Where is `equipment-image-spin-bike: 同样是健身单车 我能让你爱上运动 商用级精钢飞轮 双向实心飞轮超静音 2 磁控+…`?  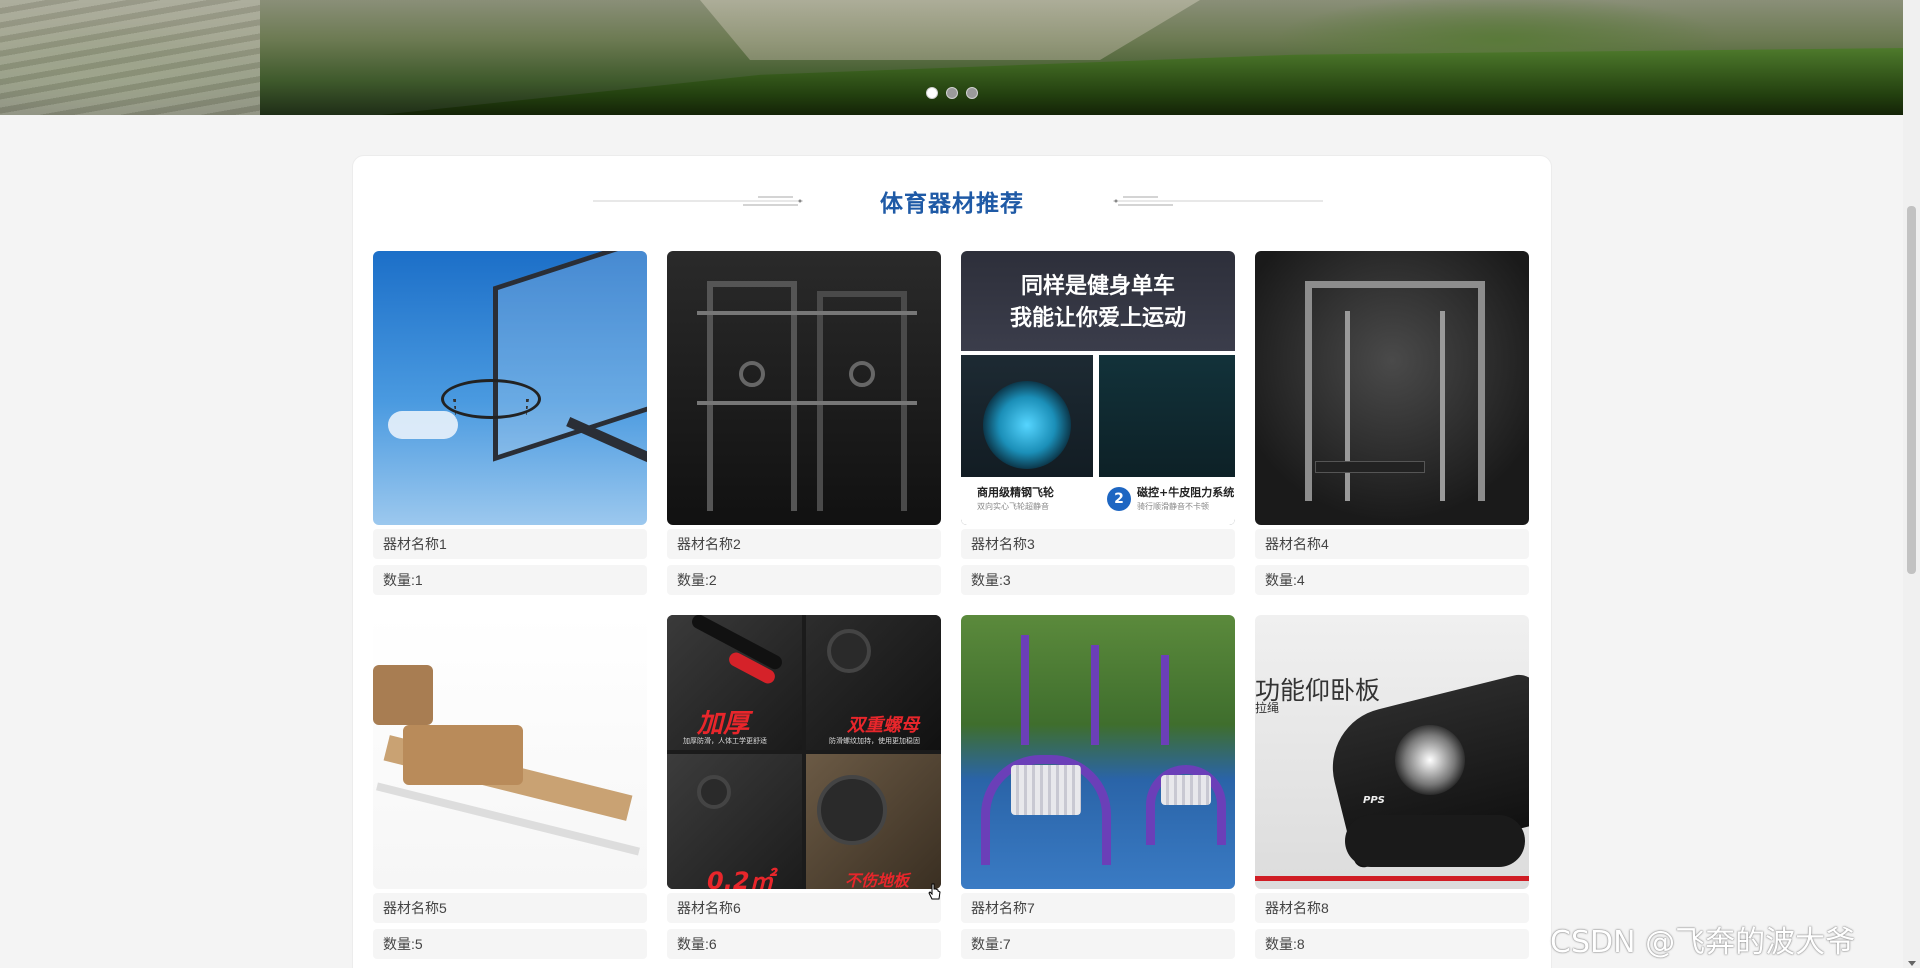
equipment-image-spin-bike: 同样是健身单车 我能让你爱上运动 商用级精钢飞轮 双向实心飞轮超静音 2 磁控+… is located at coordinates (1098, 388).